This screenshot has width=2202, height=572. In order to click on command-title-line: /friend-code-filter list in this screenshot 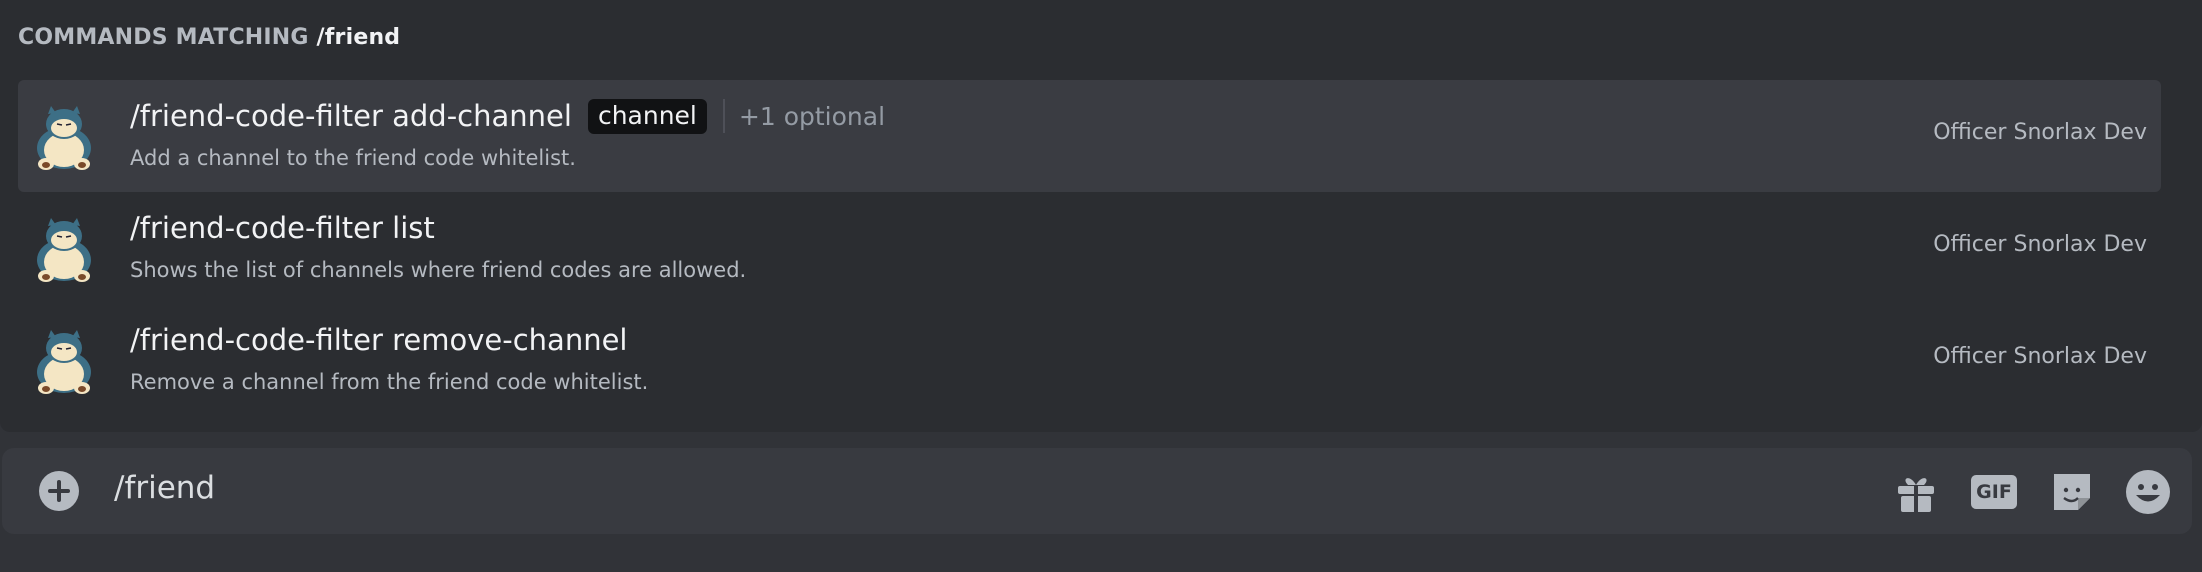, I will do `click(282, 228)`.